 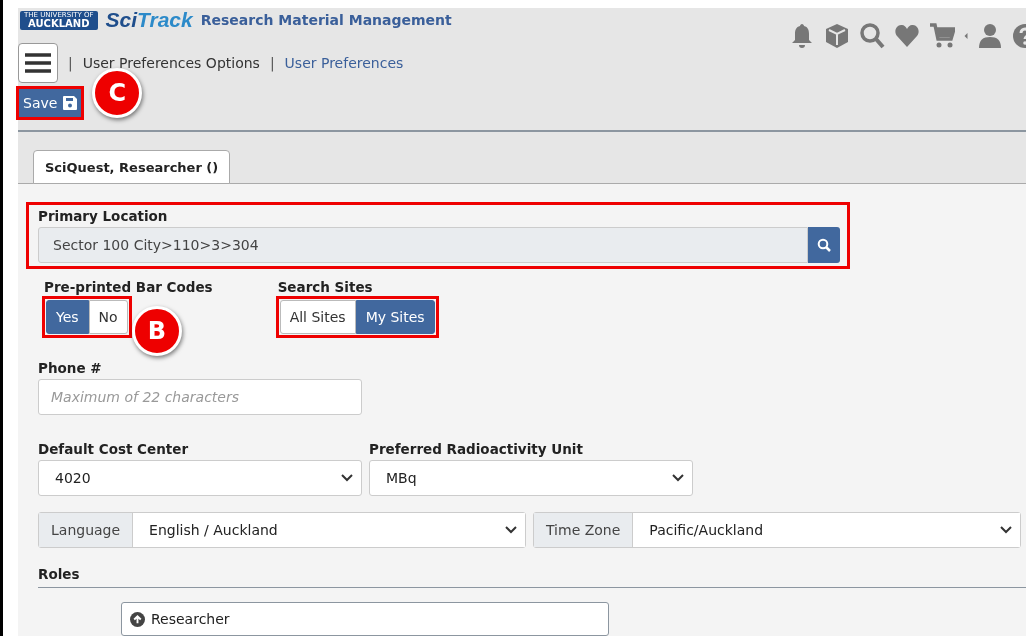 I want to click on cart-icon, so click(x=942, y=36).